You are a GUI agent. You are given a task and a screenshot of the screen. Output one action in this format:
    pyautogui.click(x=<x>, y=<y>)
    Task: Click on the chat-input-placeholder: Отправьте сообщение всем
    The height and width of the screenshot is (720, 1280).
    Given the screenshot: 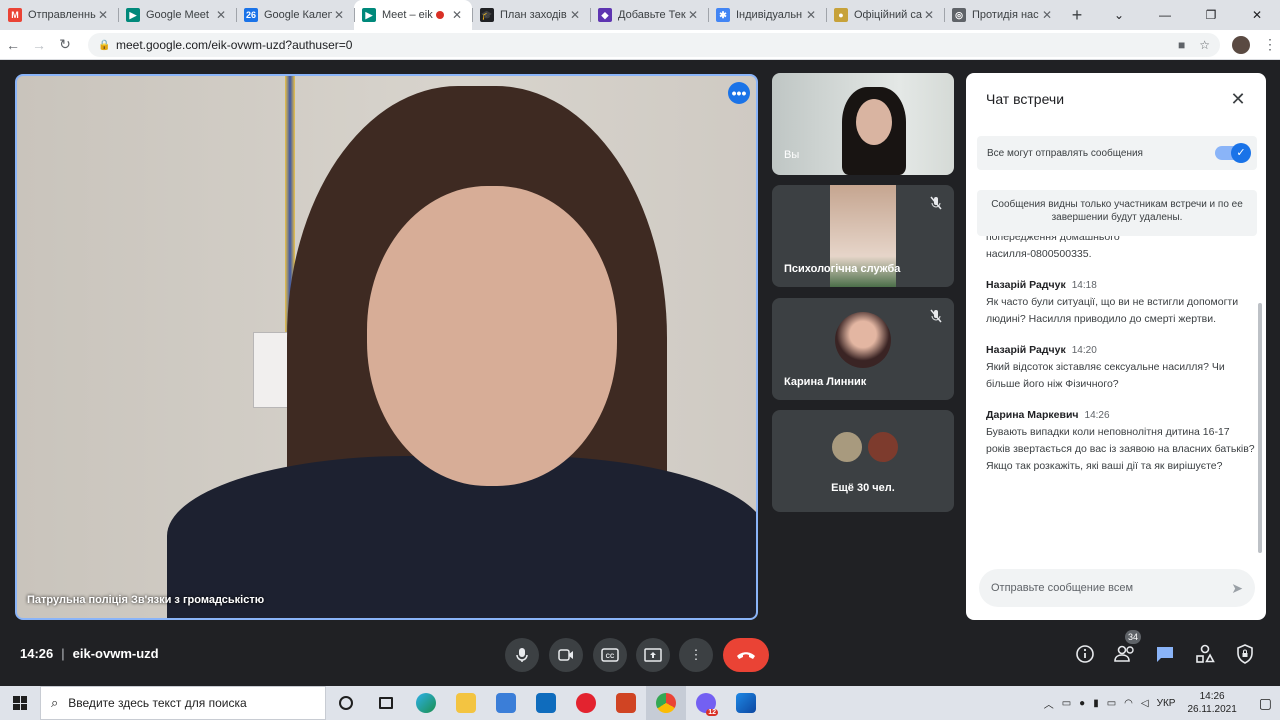 What is the action you would take?
    pyautogui.click(x=1062, y=588)
    